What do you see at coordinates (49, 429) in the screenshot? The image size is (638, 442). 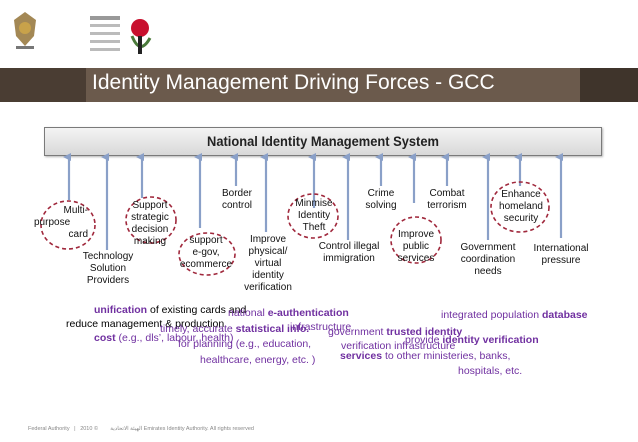 I see `footer-org: Federal Authority` at bounding box center [49, 429].